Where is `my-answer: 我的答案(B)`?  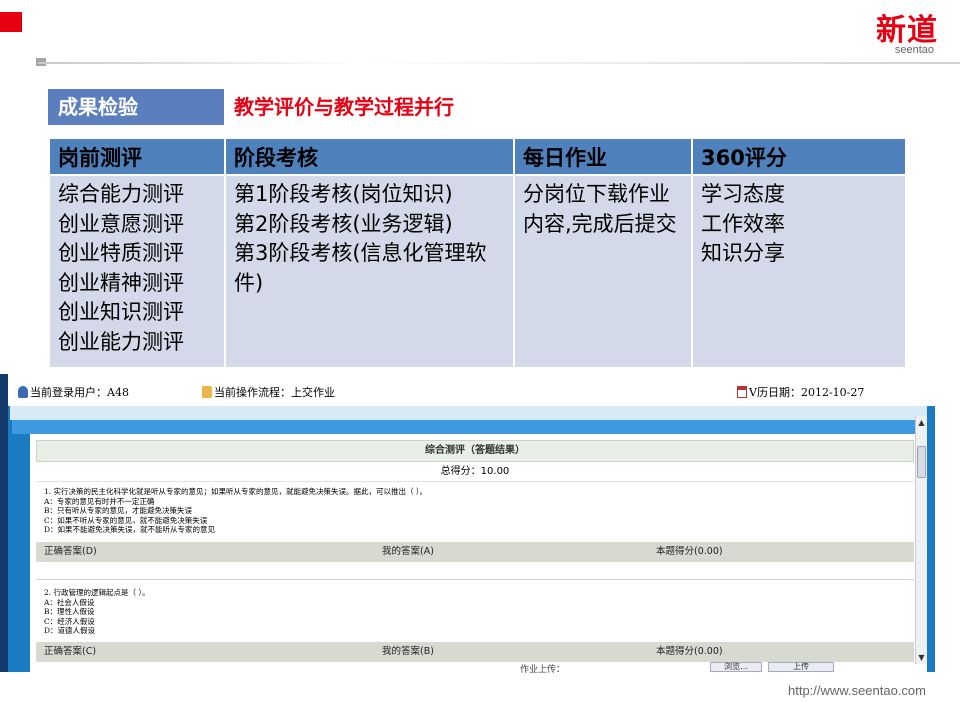 my-answer: 我的答案(B) is located at coordinates (408, 651).